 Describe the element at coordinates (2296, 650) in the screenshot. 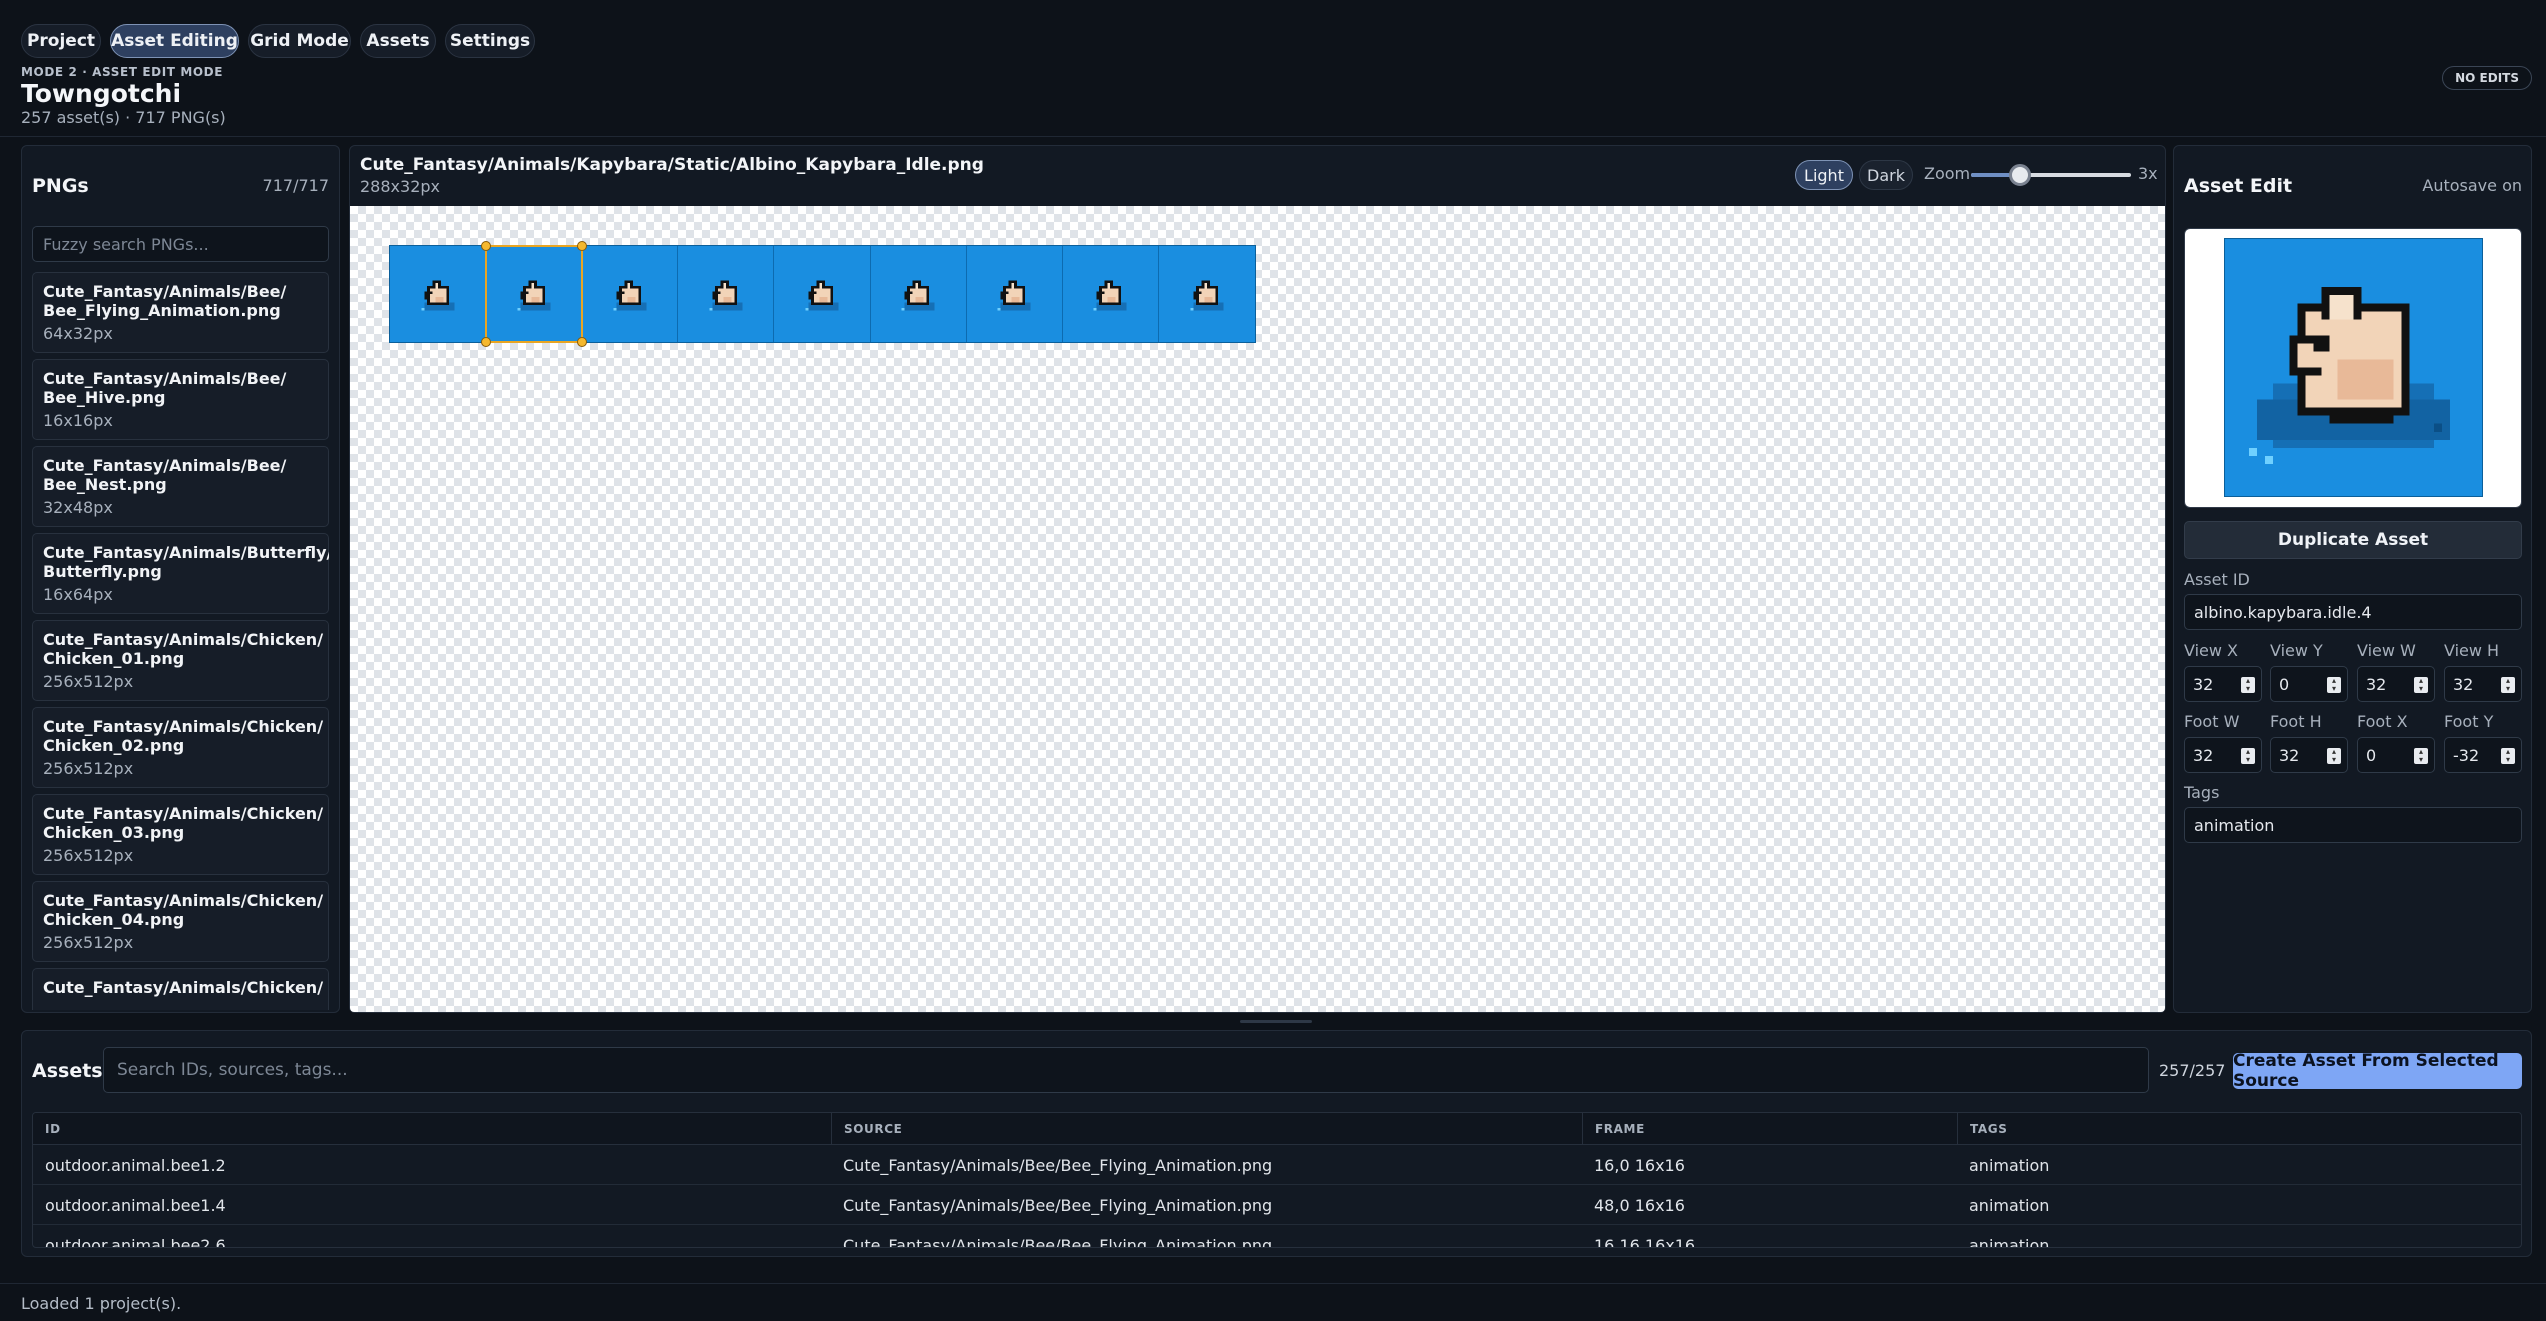

I see `view-y-label: View Y` at that location.